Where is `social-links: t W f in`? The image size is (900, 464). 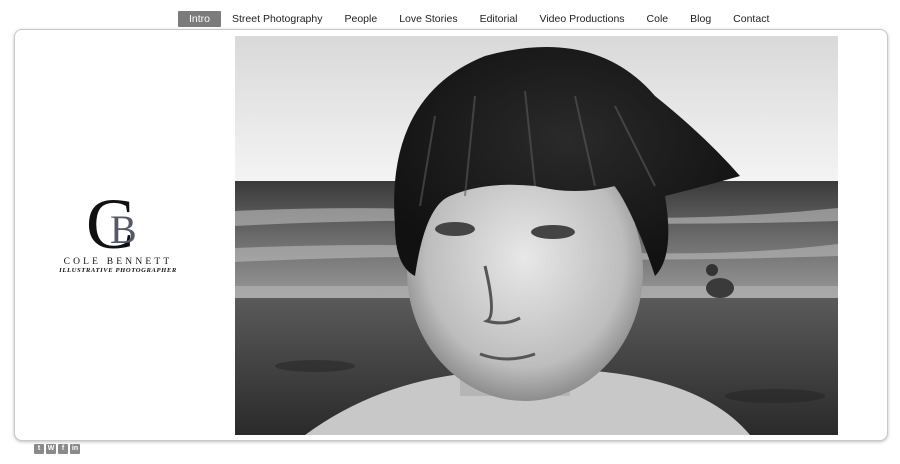
social-links: t W f in is located at coordinates (57, 449).